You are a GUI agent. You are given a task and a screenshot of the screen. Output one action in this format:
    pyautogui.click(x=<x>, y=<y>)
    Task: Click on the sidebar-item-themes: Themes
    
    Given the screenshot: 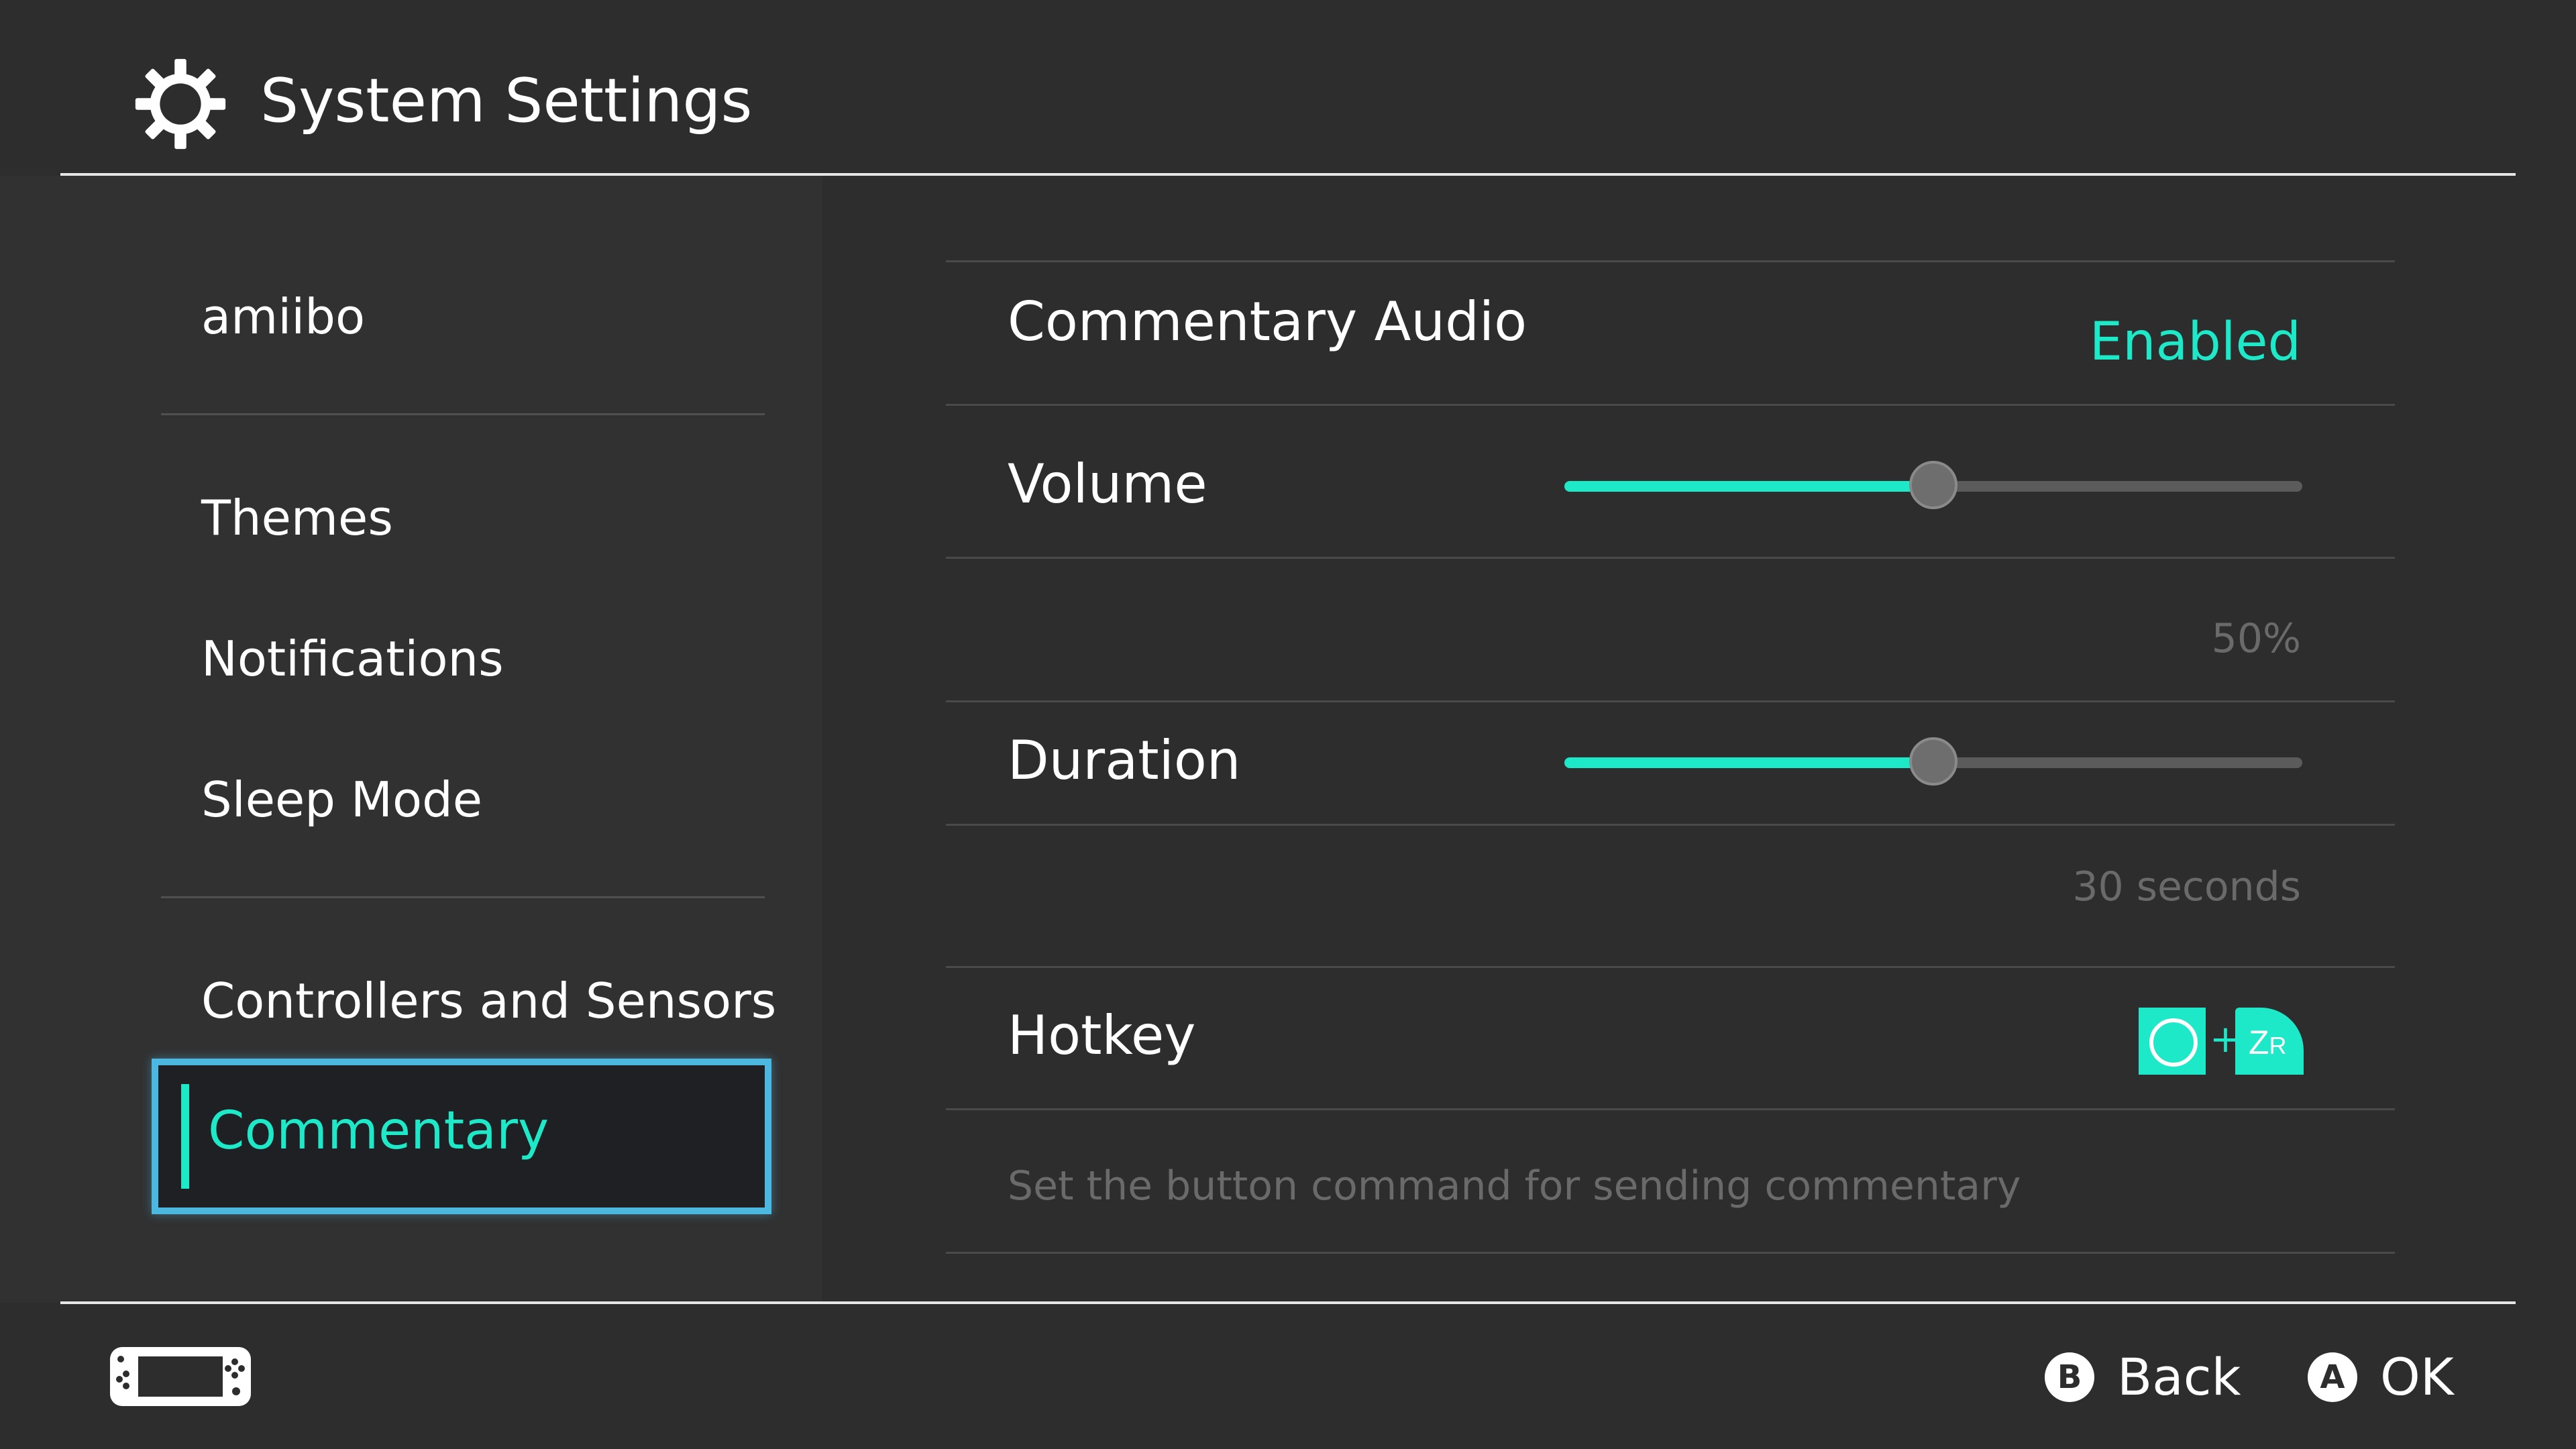 What is the action you would take?
    pyautogui.click(x=297, y=518)
    